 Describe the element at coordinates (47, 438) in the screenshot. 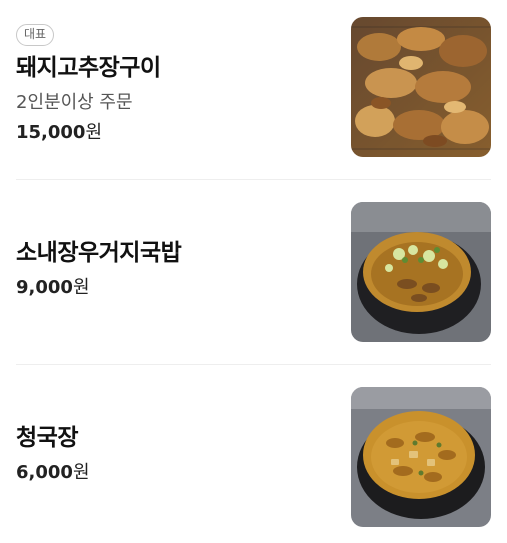

I see `menu-item-name: 청국장` at that location.